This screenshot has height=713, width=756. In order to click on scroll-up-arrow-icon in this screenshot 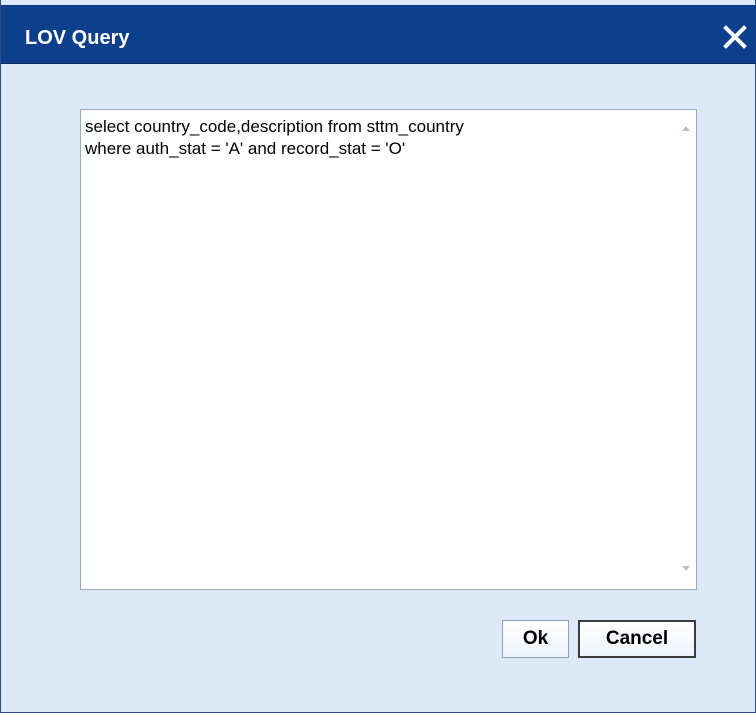, I will do `click(686, 128)`.